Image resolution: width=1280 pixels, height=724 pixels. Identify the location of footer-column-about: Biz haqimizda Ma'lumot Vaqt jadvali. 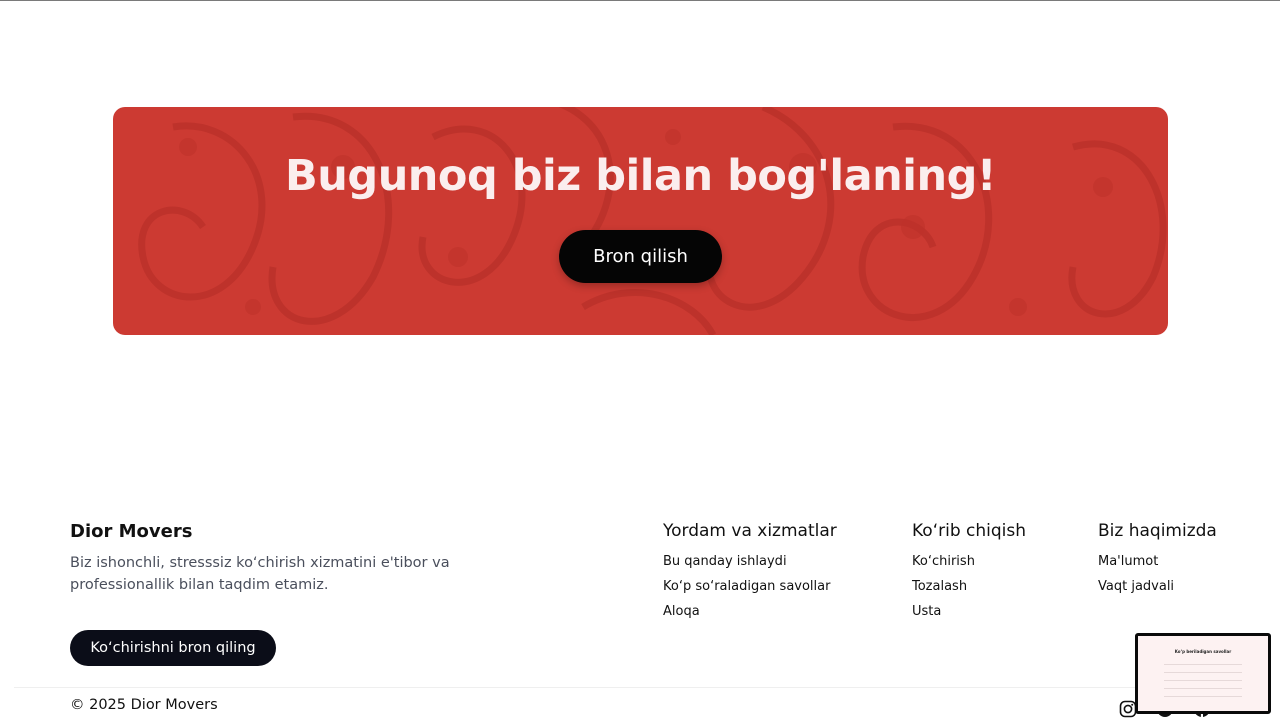
(1157, 562).